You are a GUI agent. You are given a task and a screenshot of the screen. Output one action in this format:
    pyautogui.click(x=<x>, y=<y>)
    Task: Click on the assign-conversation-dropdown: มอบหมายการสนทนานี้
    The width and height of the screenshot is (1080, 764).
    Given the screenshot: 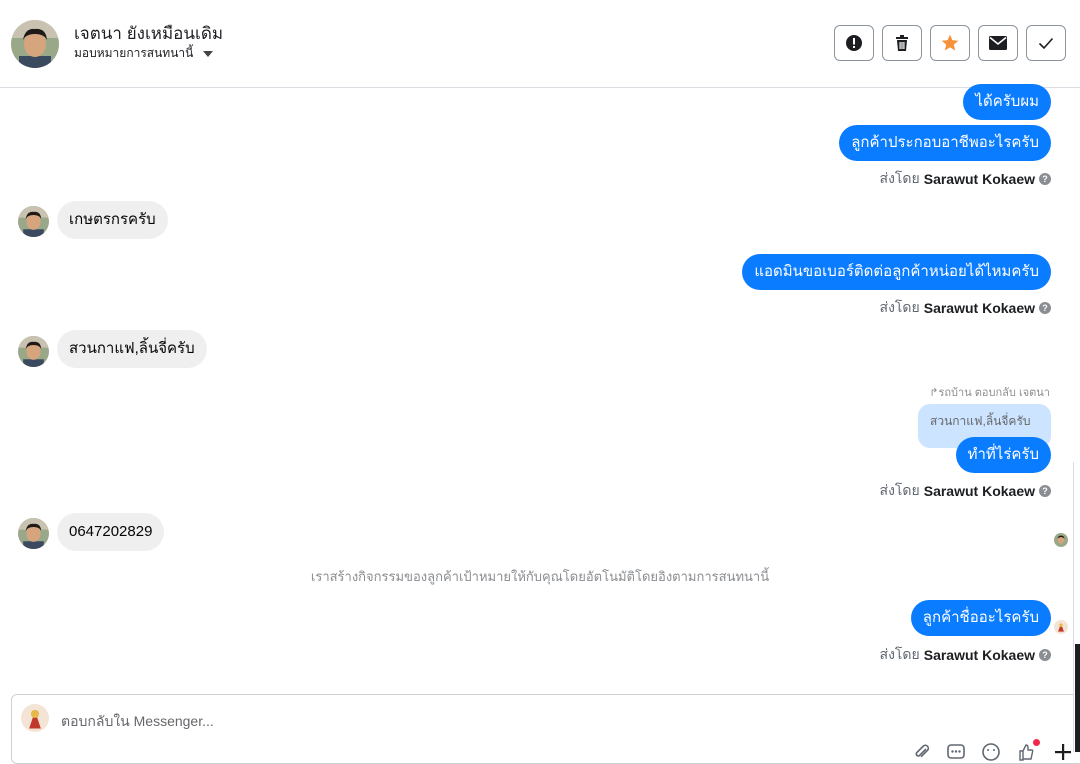 What is the action you would take?
    pyautogui.click(x=144, y=53)
    